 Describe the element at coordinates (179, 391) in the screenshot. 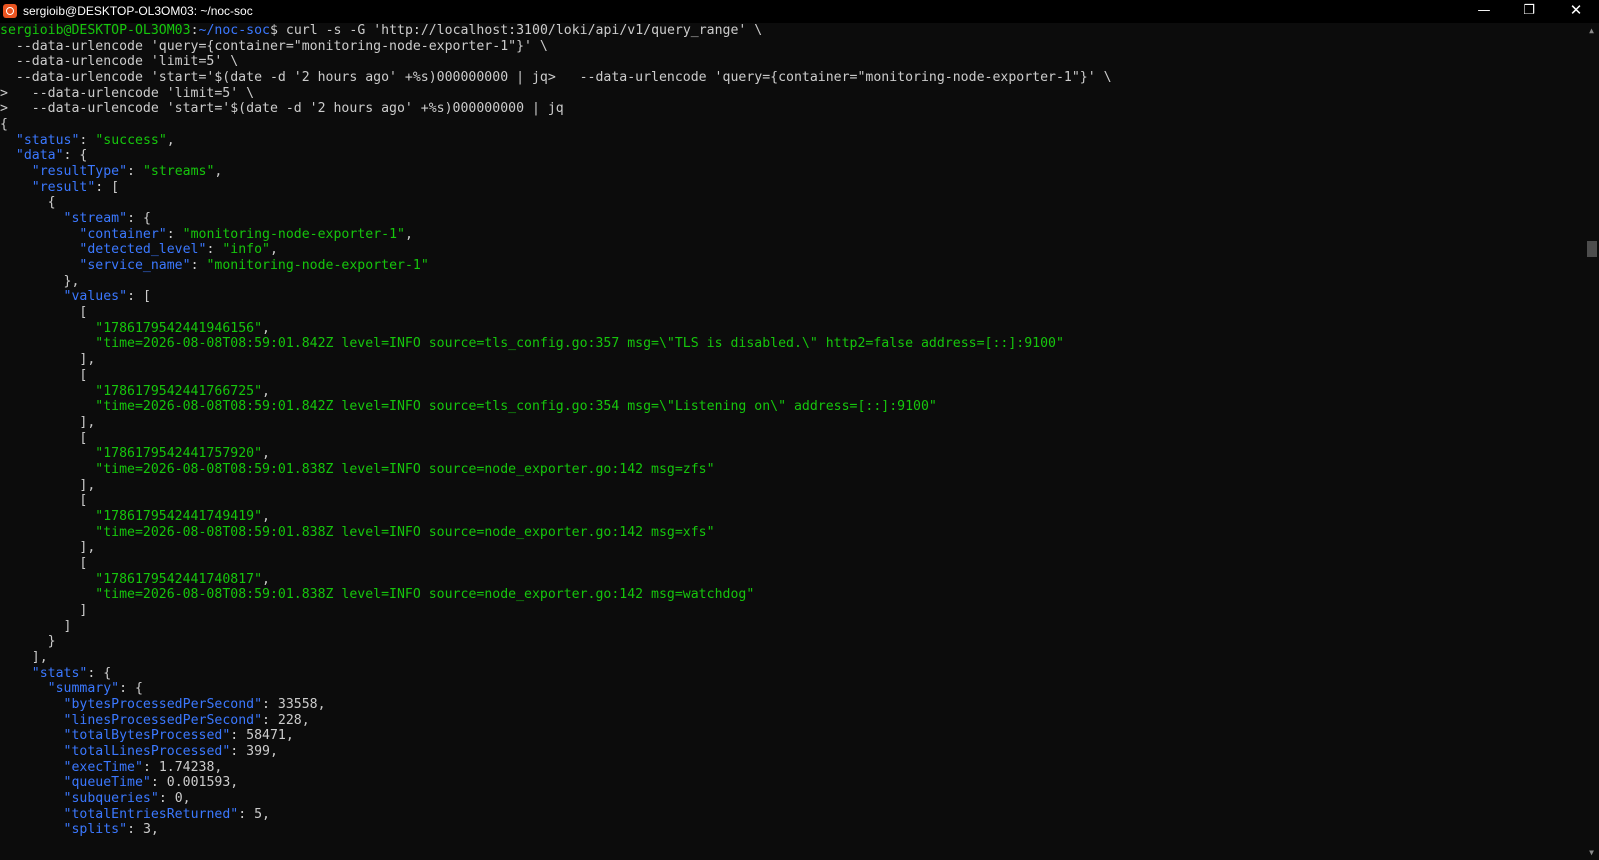

I see `json-timestamp: "1786179542441766725"` at that location.